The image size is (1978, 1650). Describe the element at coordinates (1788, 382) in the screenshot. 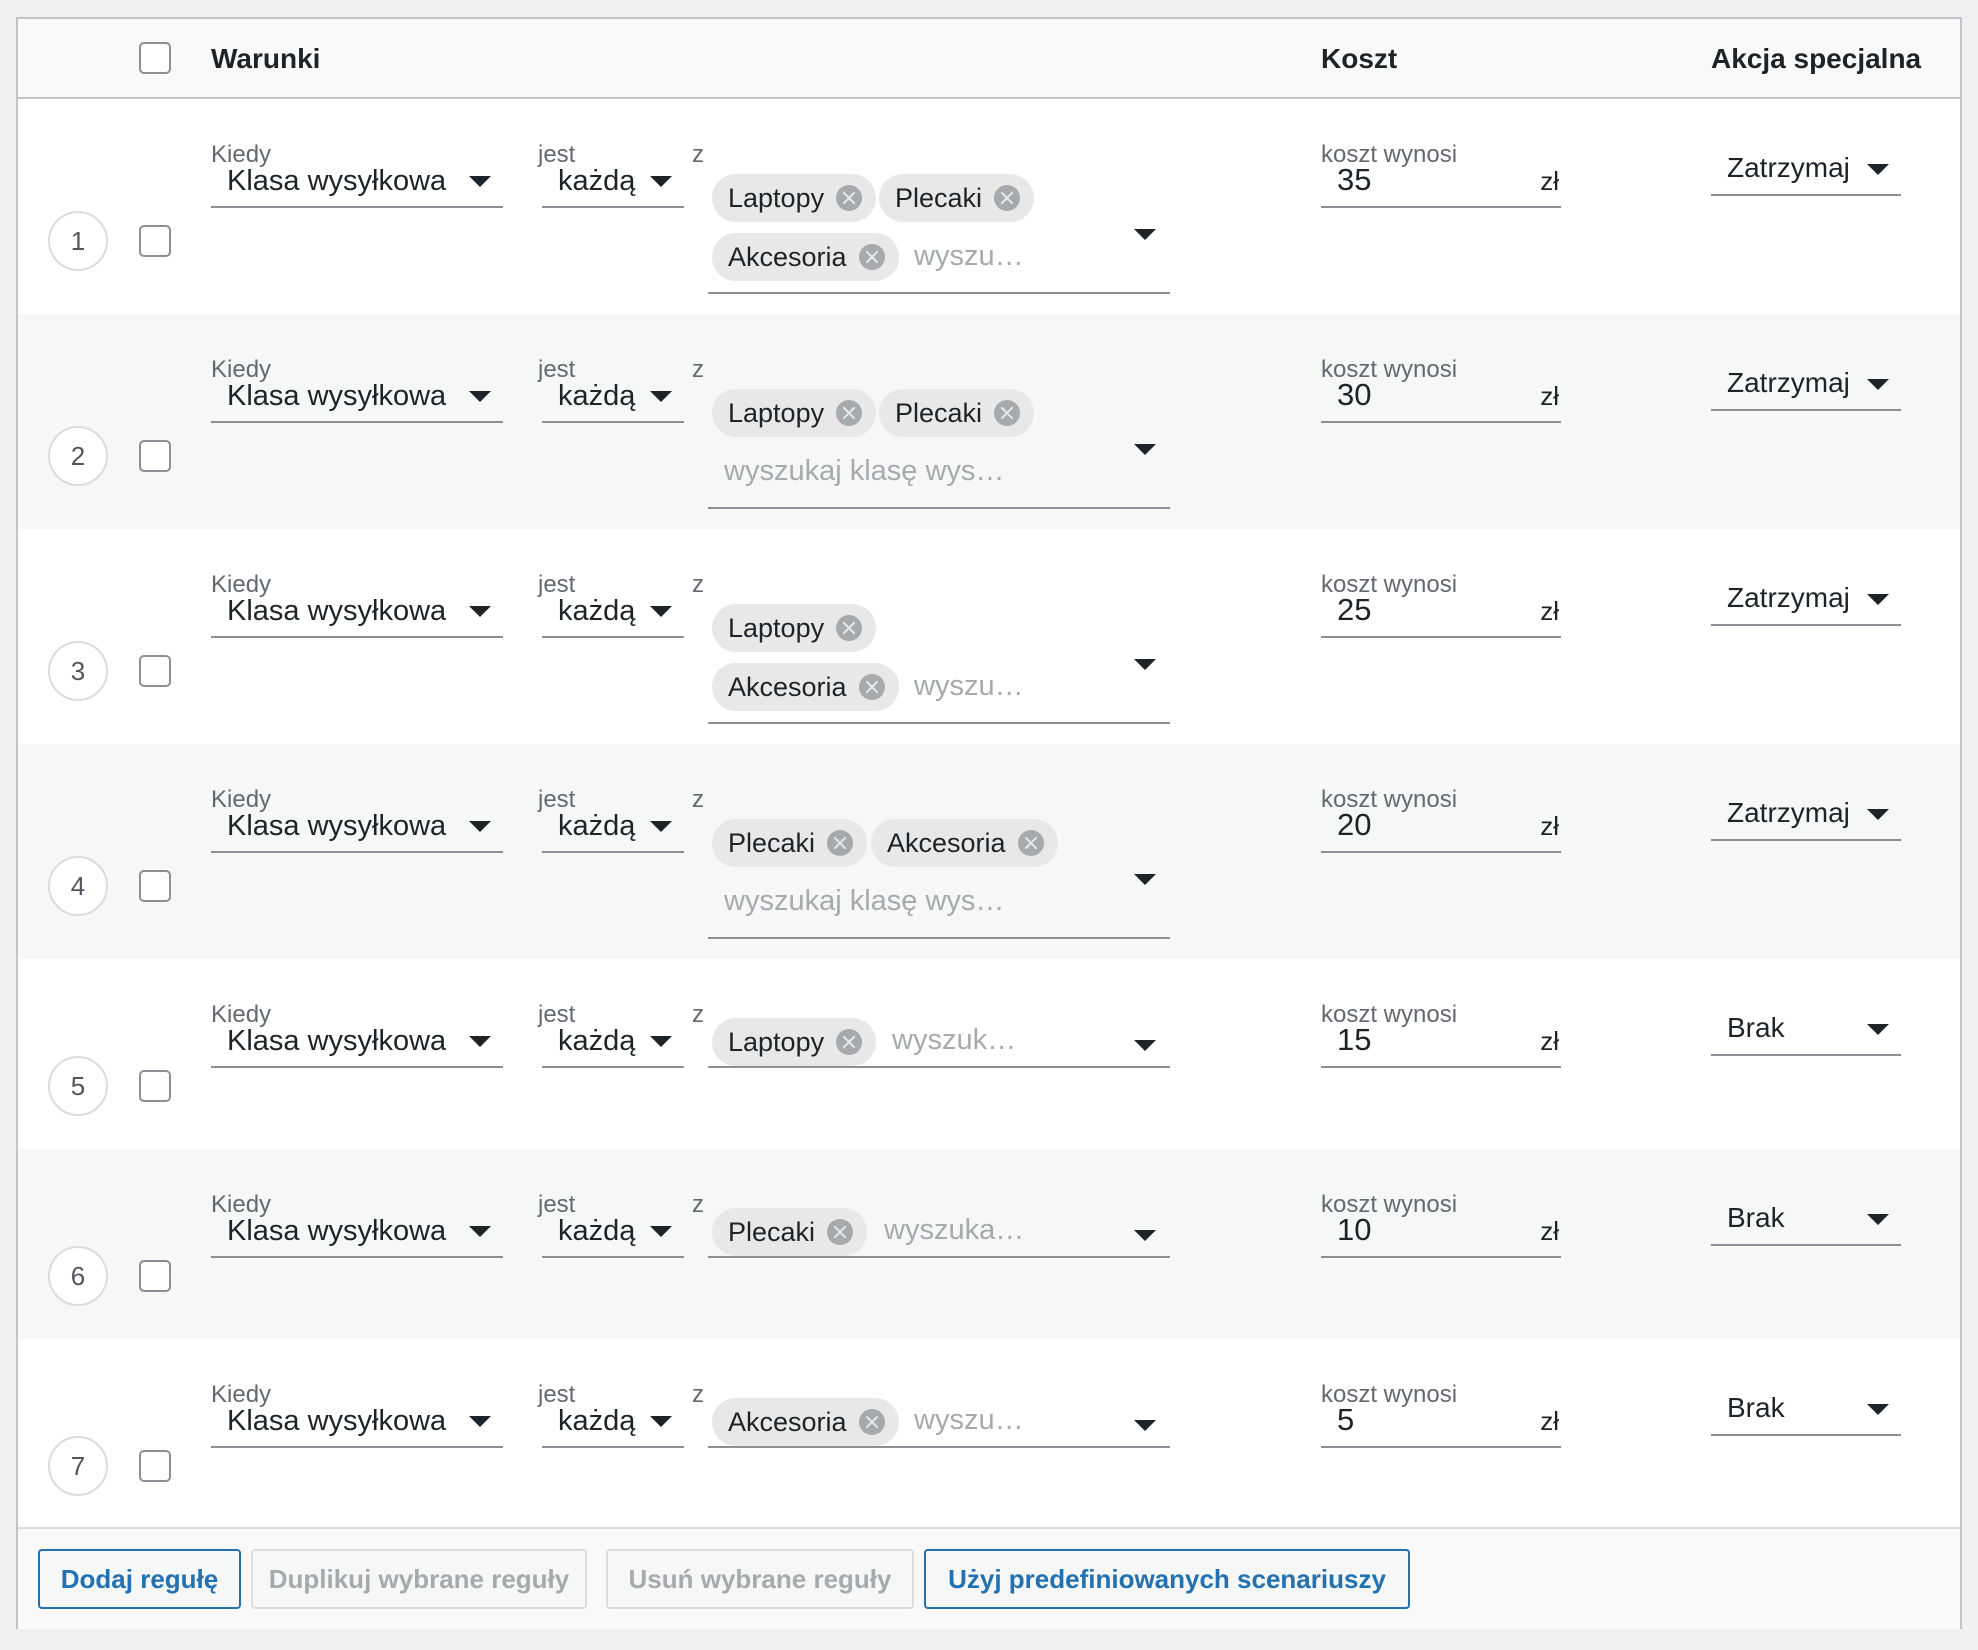

I see `special-action-value: Zatrzymaj` at that location.